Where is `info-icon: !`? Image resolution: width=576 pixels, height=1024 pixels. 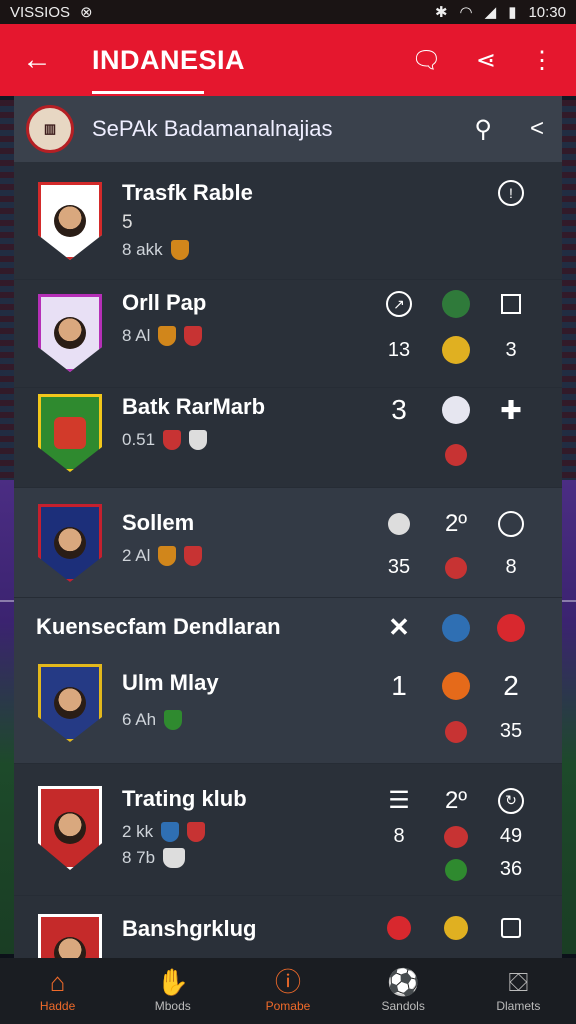 info-icon: ! is located at coordinates (511, 193).